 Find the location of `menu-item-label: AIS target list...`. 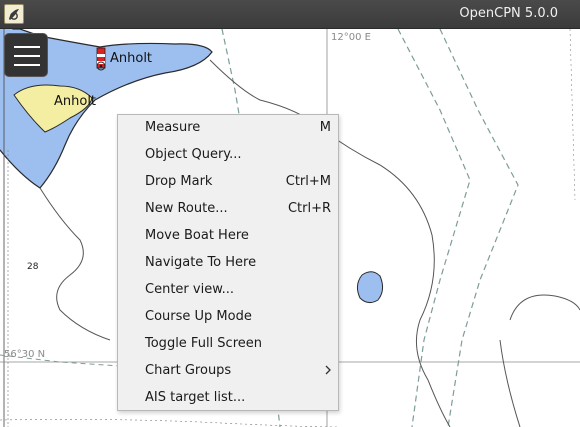

menu-item-label: AIS target list... is located at coordinates (195, 397).